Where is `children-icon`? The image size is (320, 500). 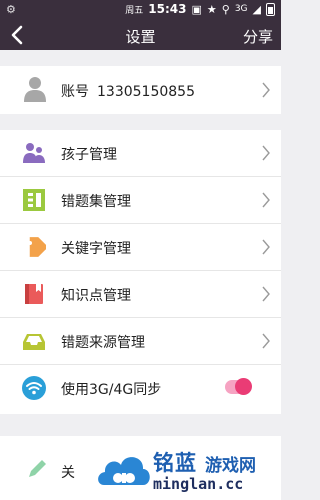 children-icon is located at coordinates (34, 153).